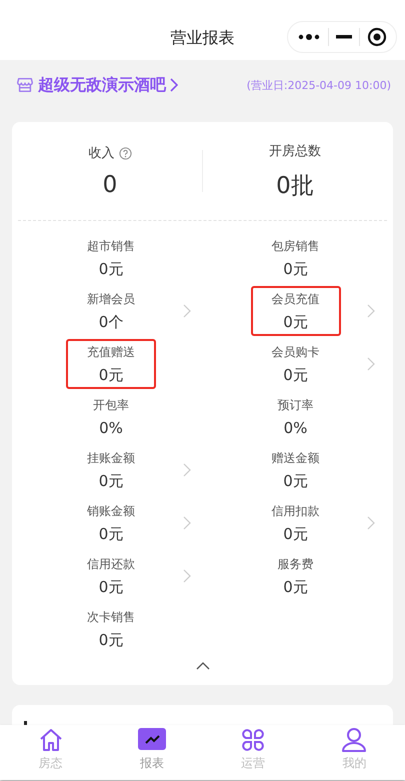 This screenshot has height=781, width=405. Describe the element at coordinates (111, 299) in the screenshot. I see `metric-label: 新增会员` at that location.